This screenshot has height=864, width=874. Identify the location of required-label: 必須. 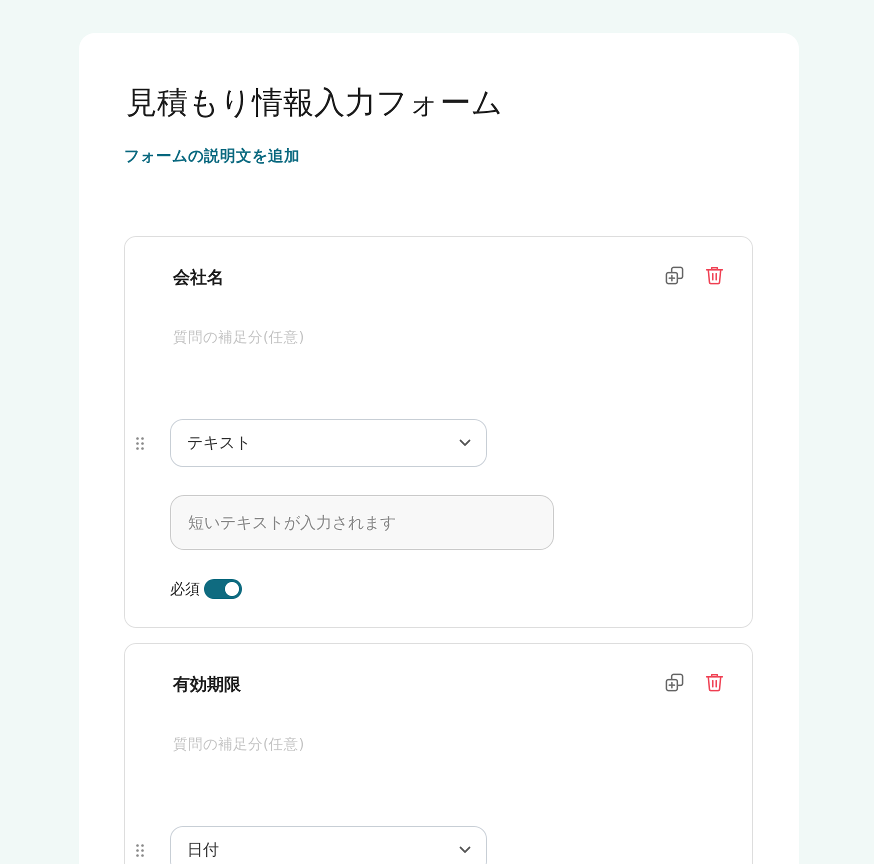
(185, 589).